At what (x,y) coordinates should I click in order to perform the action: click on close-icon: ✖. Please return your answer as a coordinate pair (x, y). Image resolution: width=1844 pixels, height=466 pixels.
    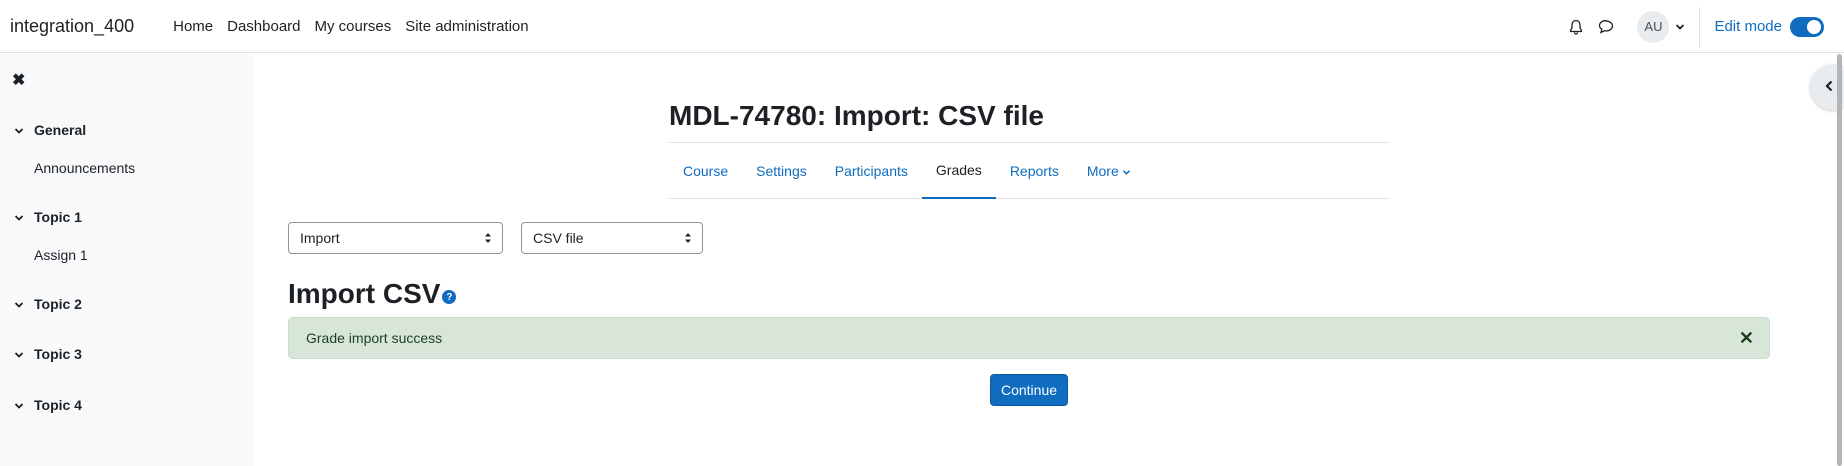
    Looking at the image, I should click on (18, 80).